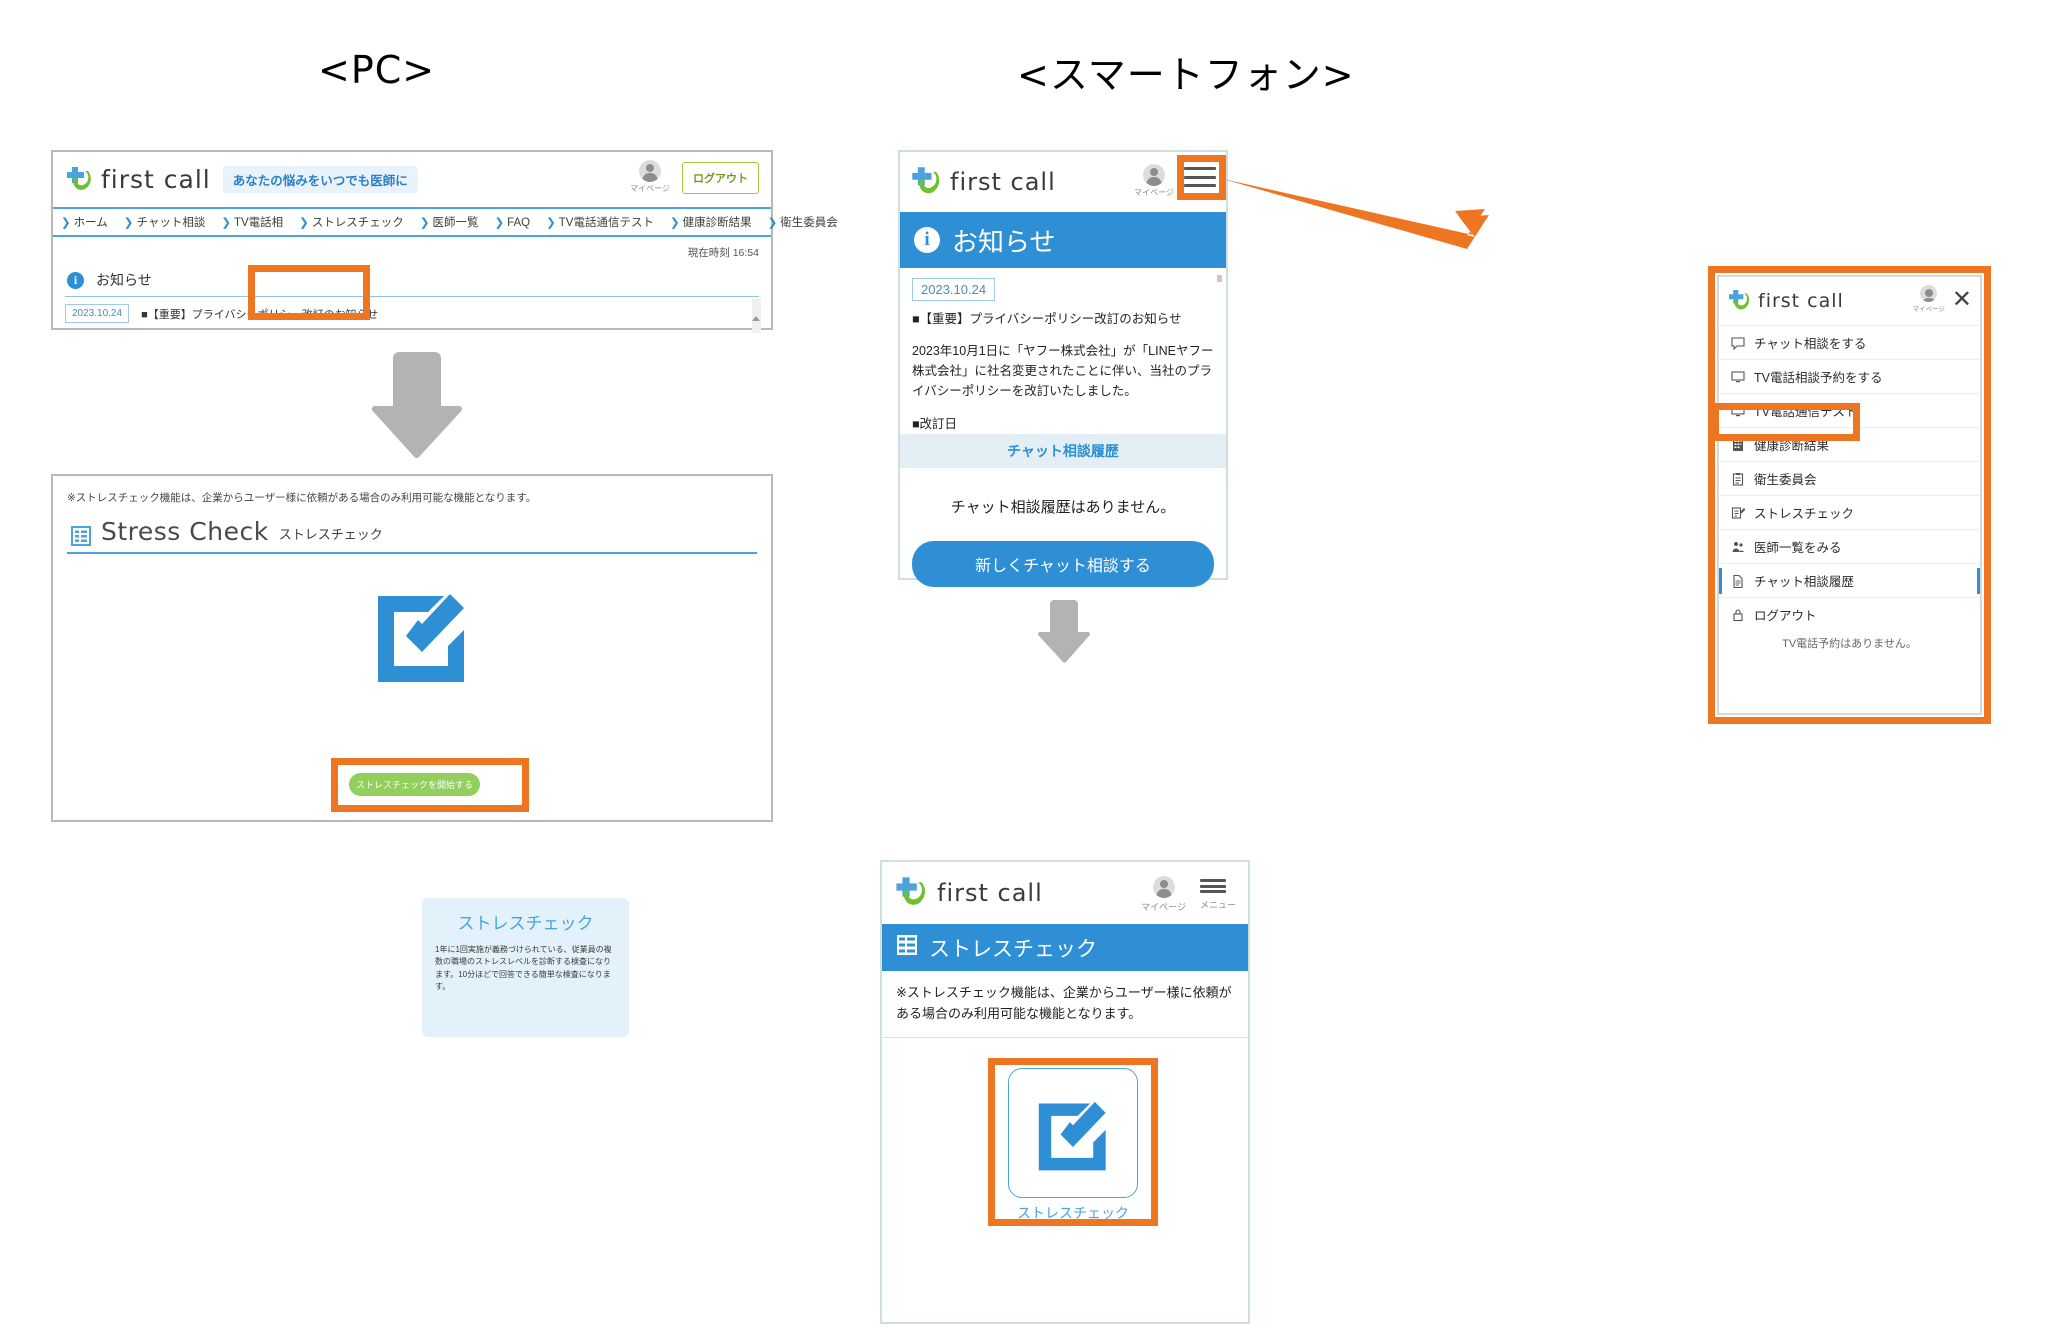  I want to click on highlight-start-button, so click(430, 785).